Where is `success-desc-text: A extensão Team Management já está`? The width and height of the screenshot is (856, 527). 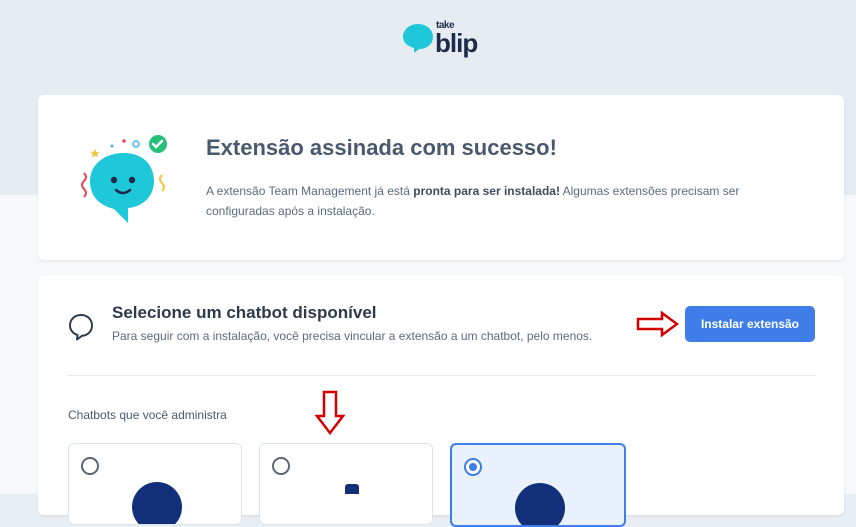 success-desc-text: A extensão Team Management já está is located at coordinates (310, 191).